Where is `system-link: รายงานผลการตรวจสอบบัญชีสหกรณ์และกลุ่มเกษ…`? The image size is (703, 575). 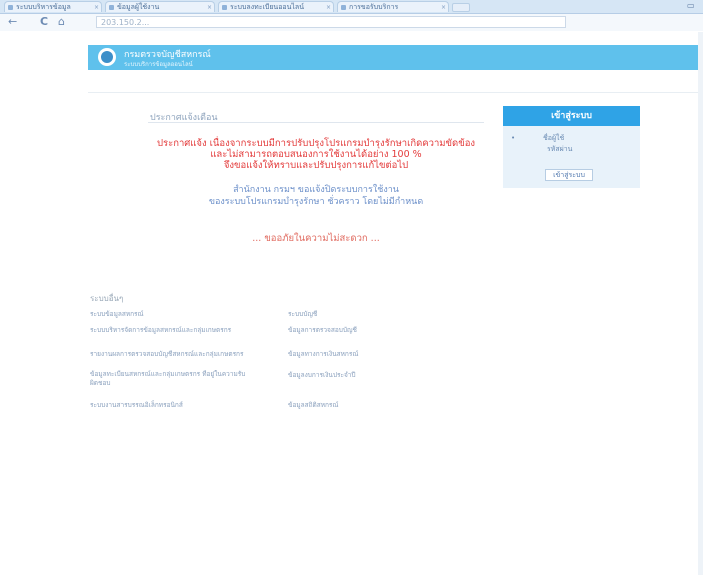
system-link: รายงานผลการตรวจสอบบัญชีสหกรณ์และกลุ่มเกษ… is located at coordinates (170, 354).